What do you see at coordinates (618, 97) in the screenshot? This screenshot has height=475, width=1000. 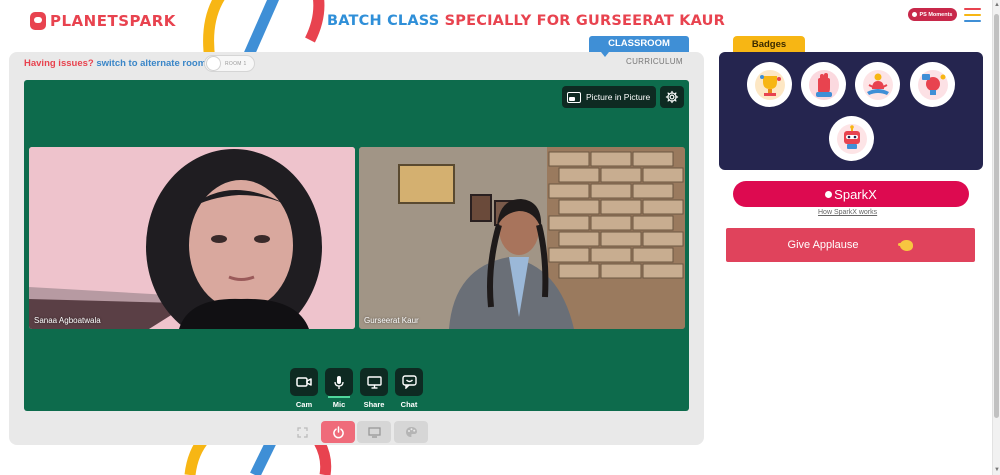 I see `picture-in-picture-label: Picture in Picture` at bounding box center [618, 97].